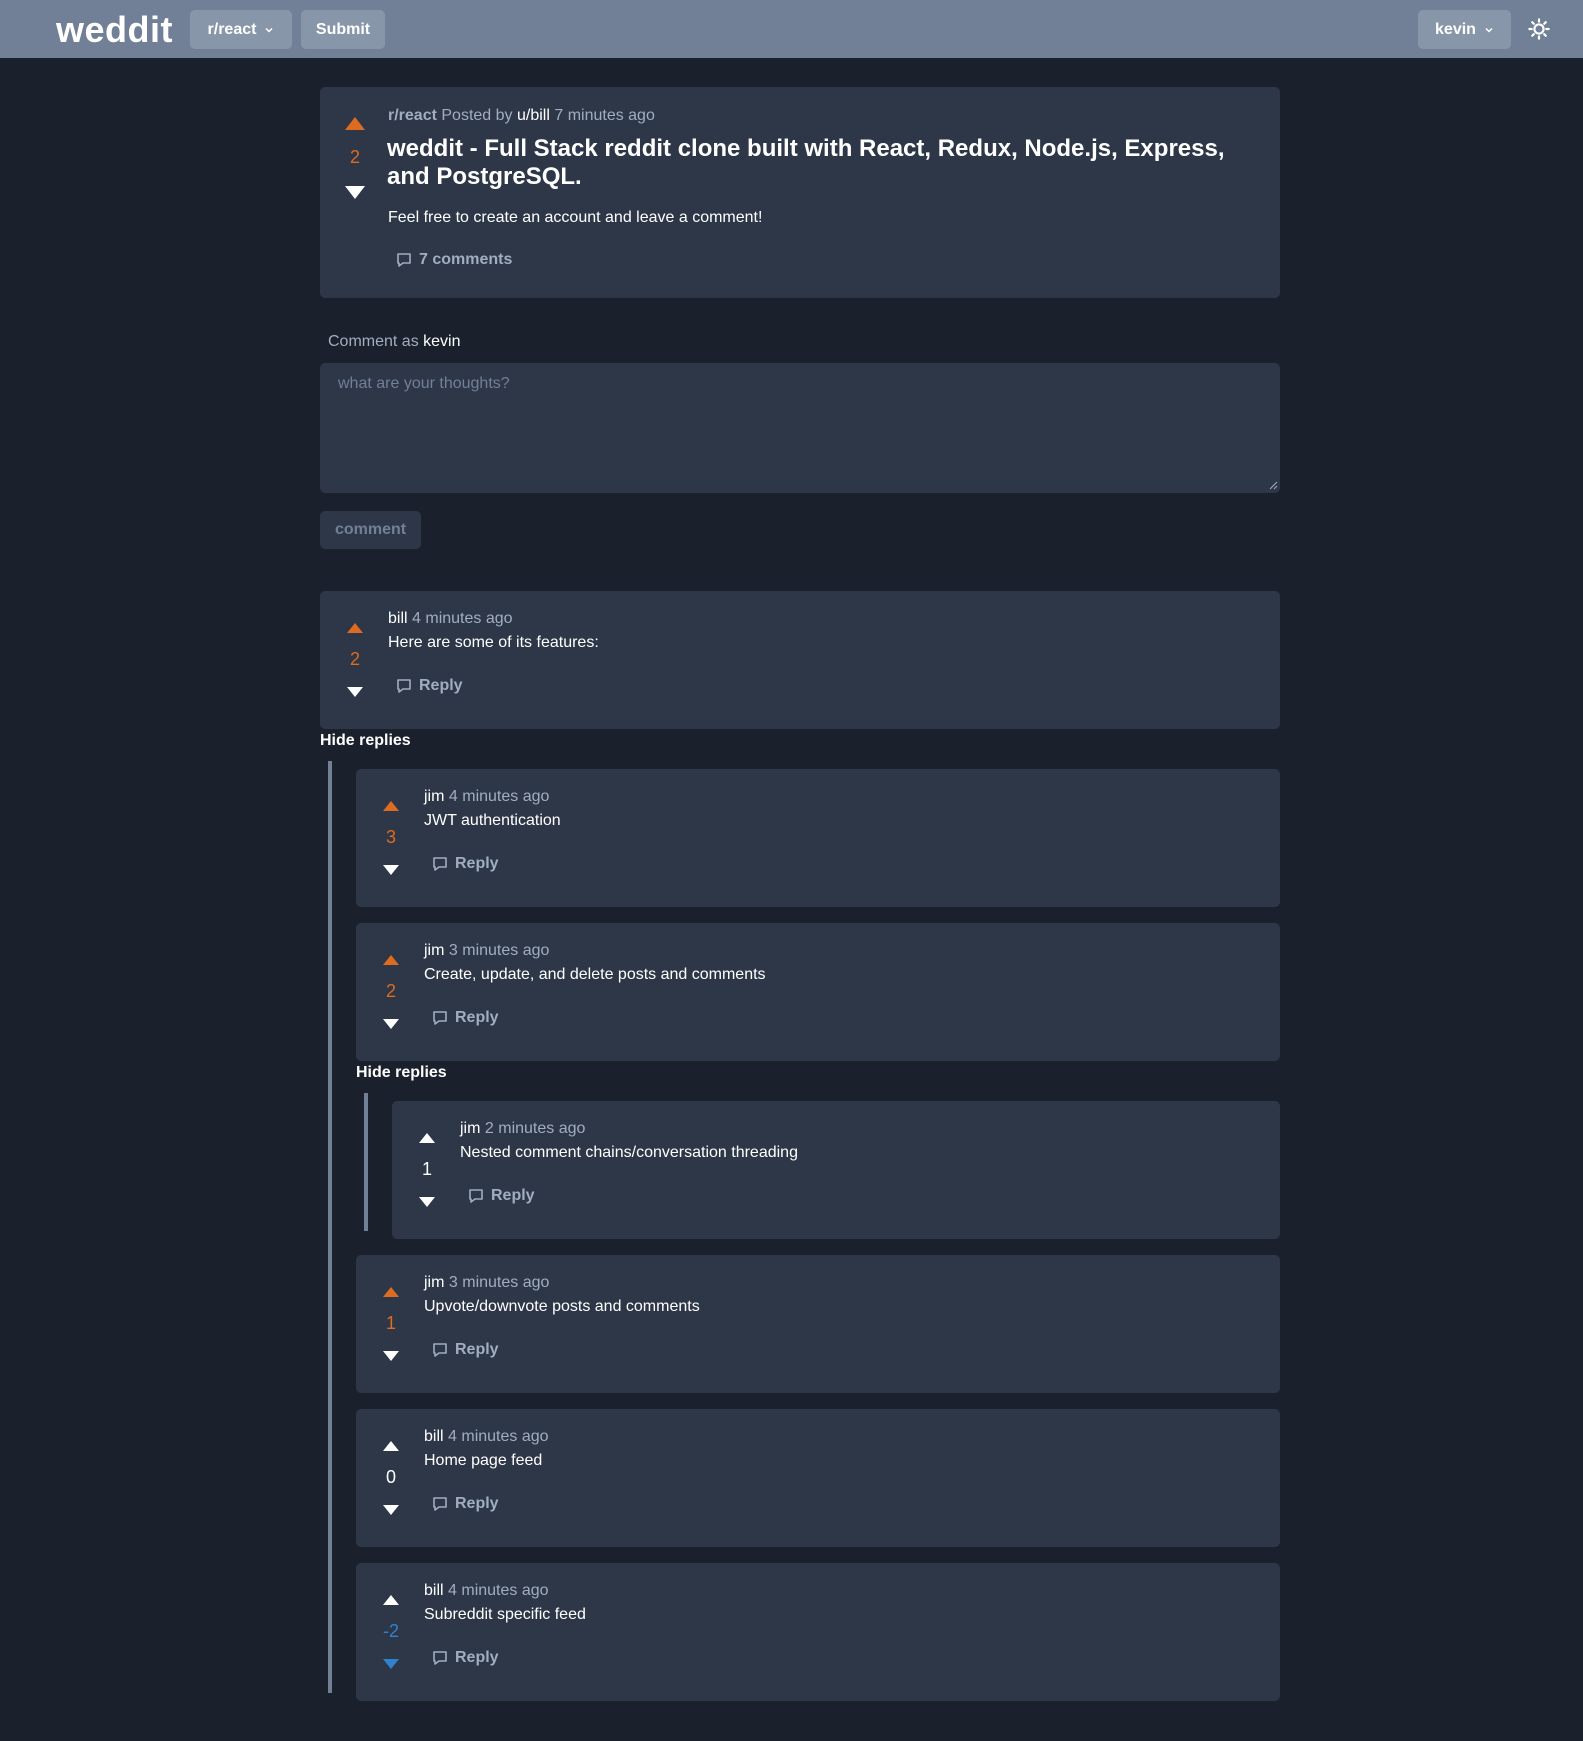  Describe the element at coordinates (354, 157) in the screenshot. I see `post-score: 2` at that location.